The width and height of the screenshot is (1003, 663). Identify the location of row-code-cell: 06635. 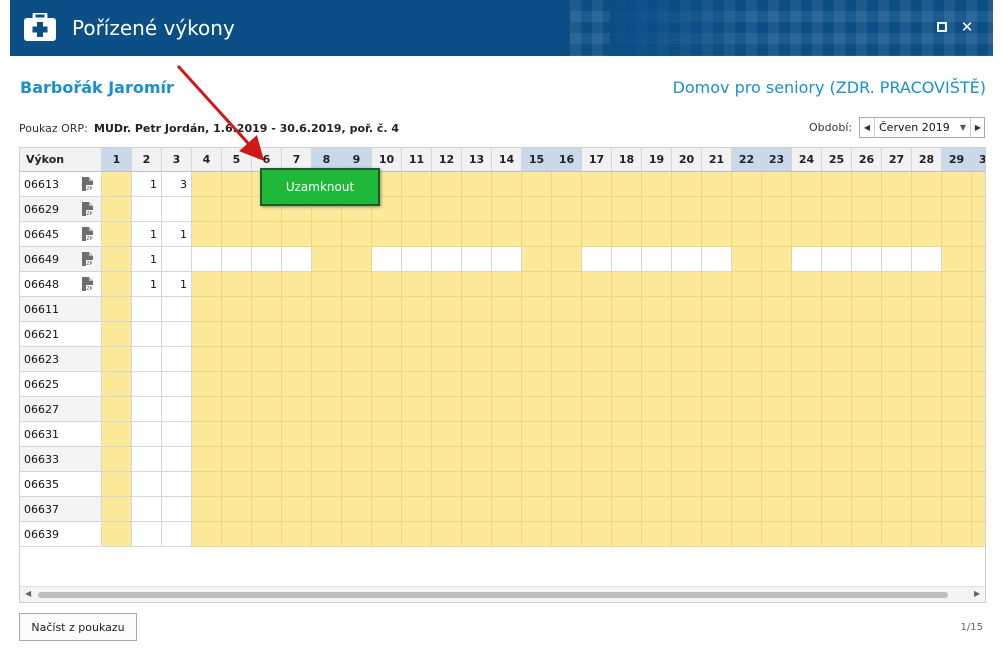
(61, 484).